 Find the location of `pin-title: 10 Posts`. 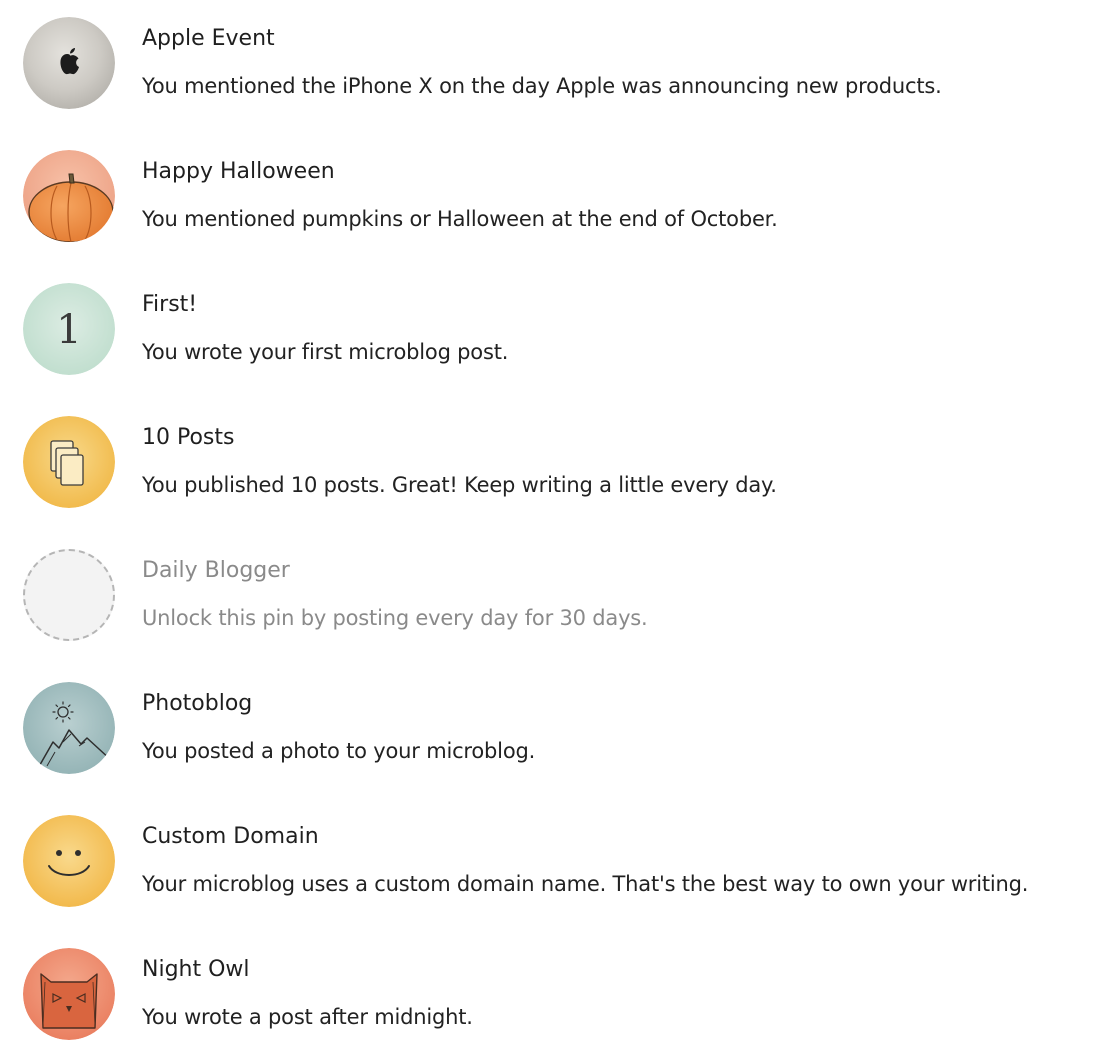

pin-title: 10 Posts is located at coordinates (188, 437).